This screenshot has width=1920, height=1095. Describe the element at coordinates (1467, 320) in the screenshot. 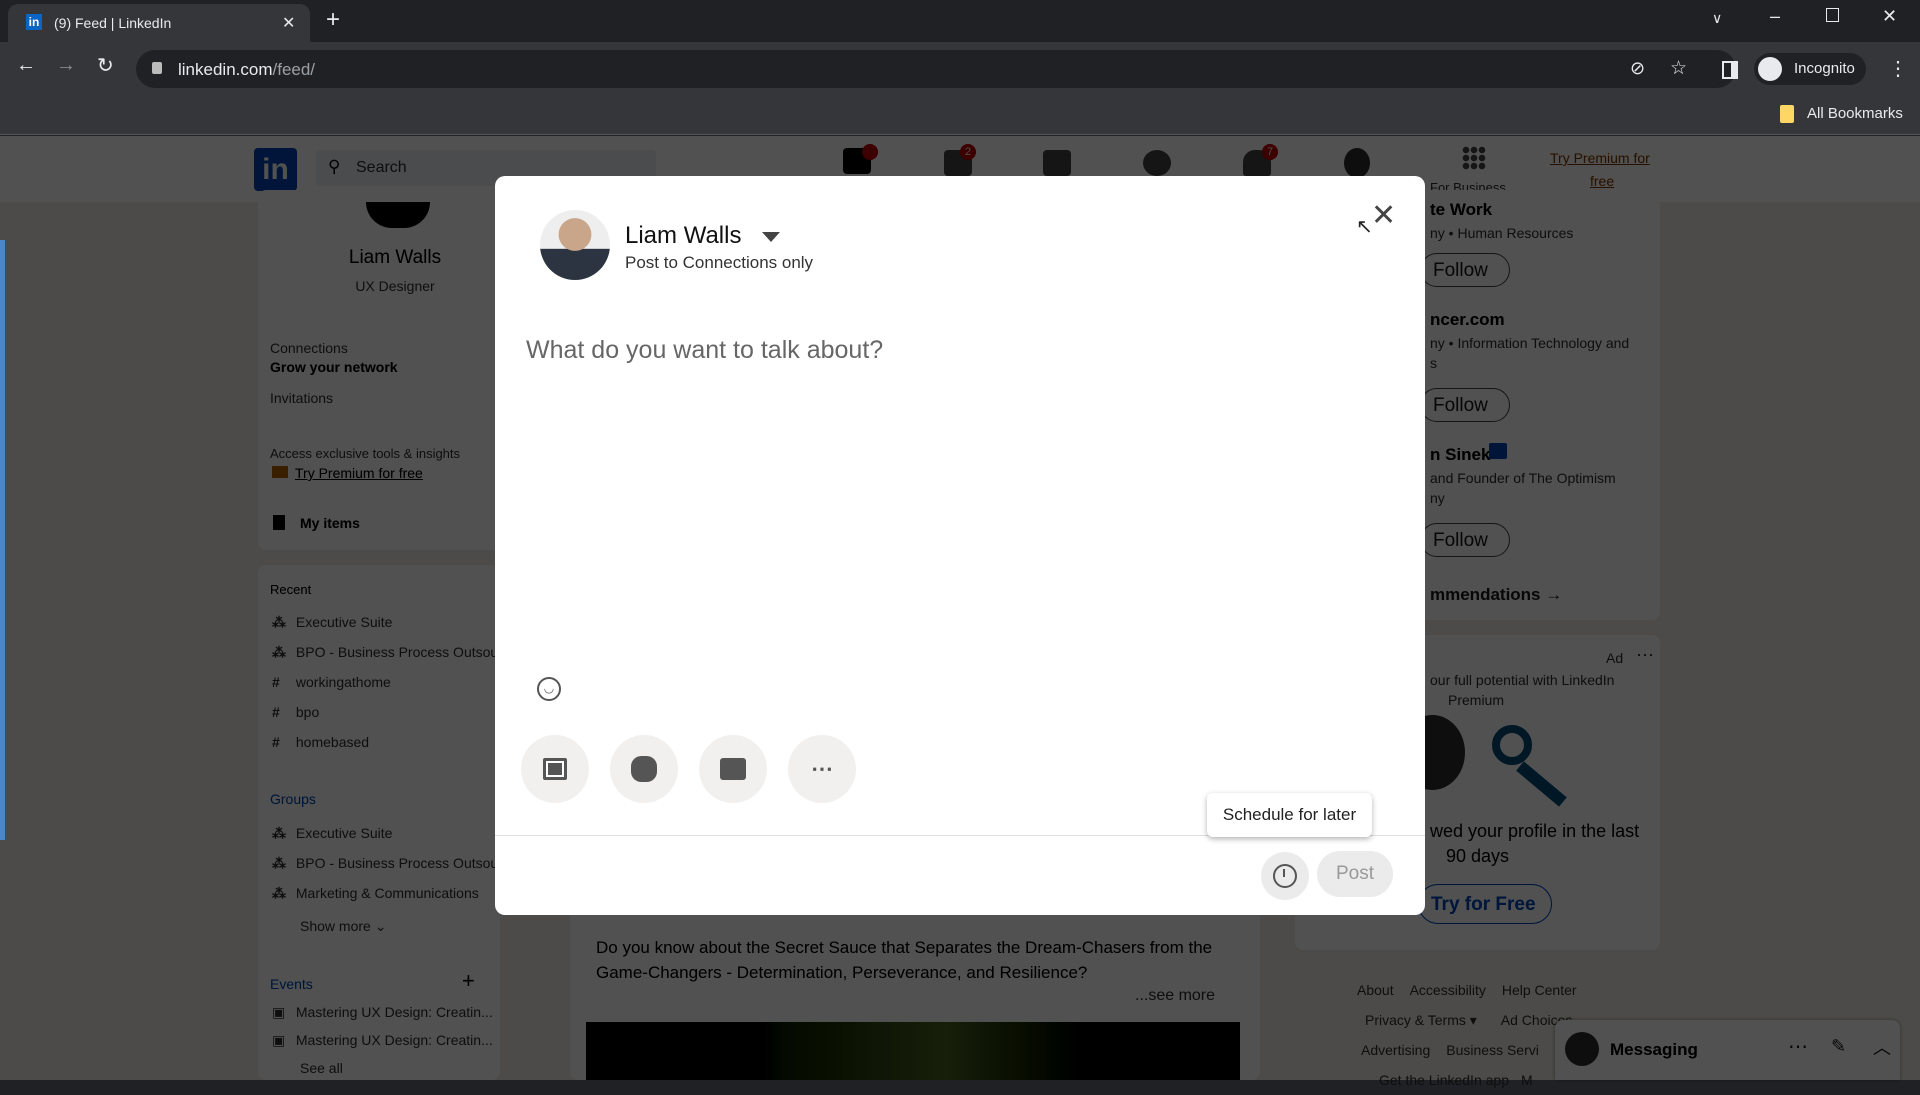

I see `suggestion-name: ncer.com` at that location.